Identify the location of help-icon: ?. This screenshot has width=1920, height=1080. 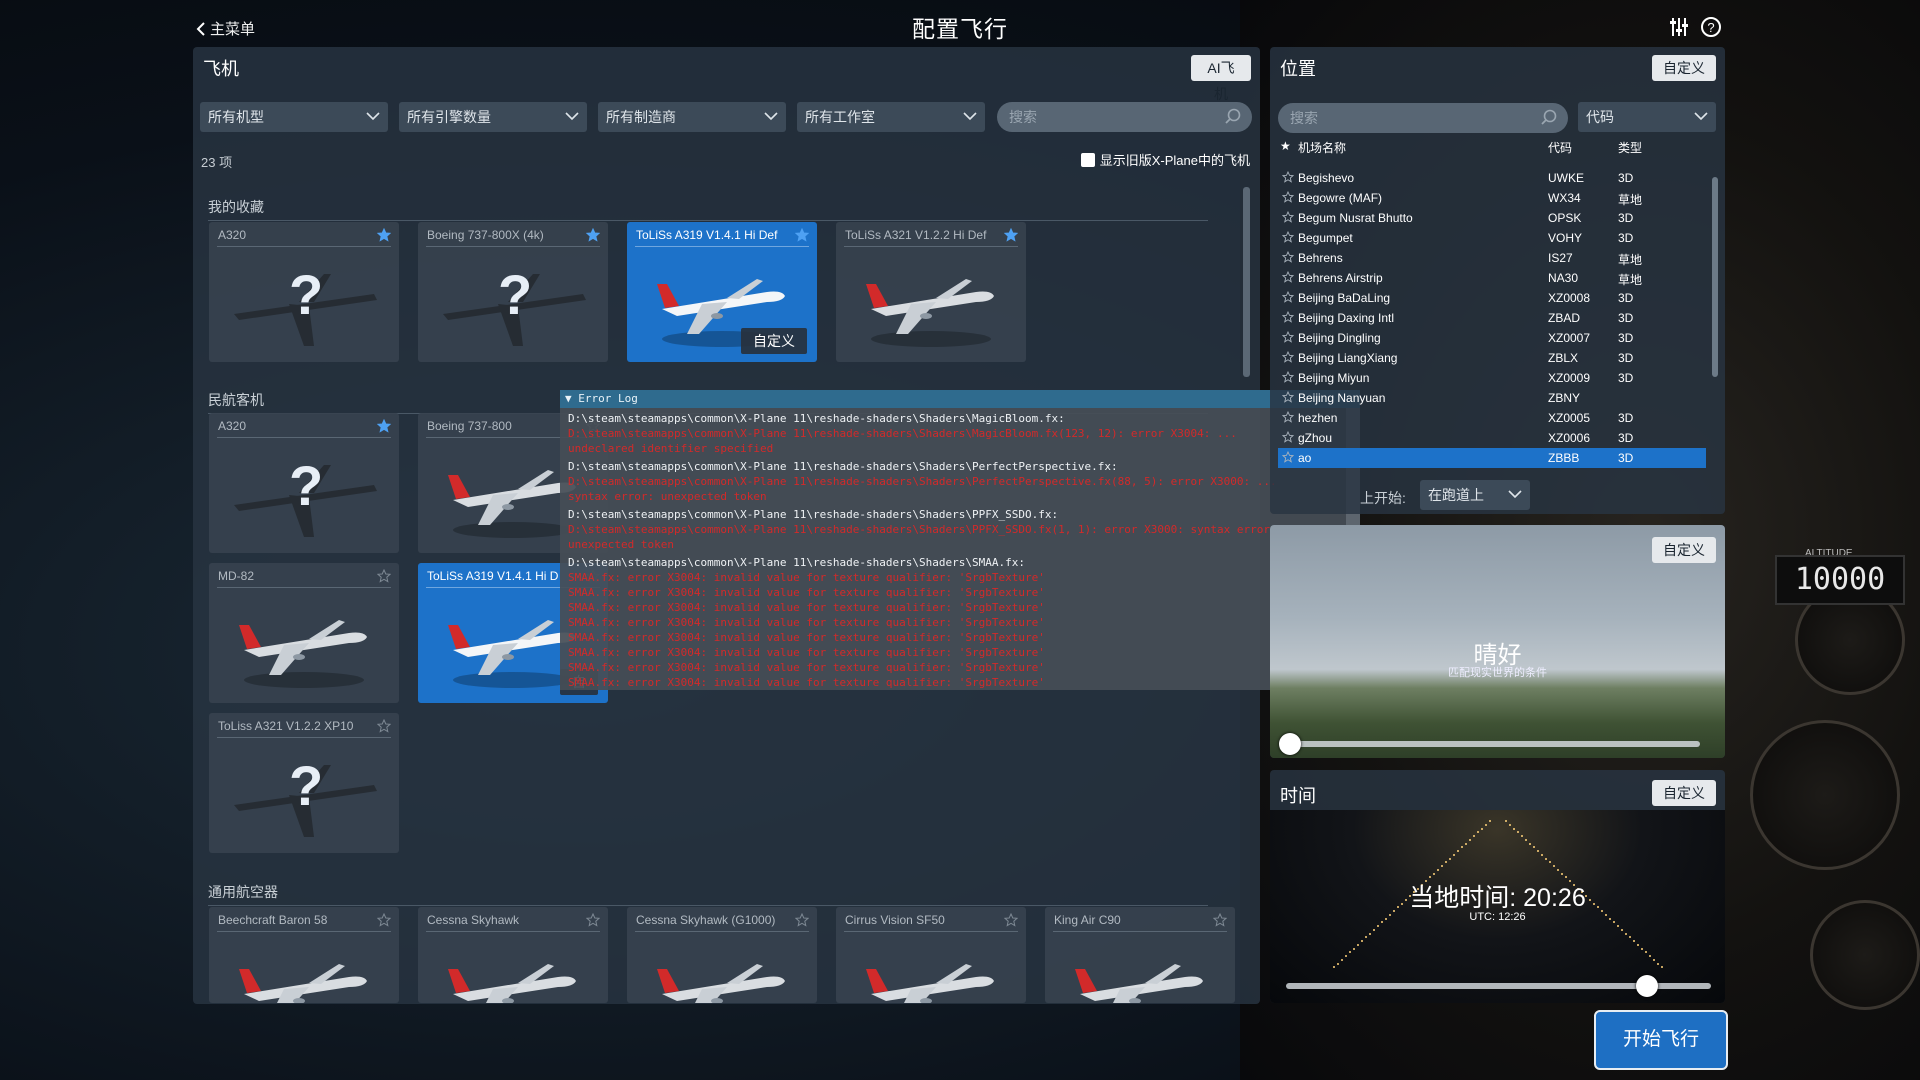
(1711, 27).